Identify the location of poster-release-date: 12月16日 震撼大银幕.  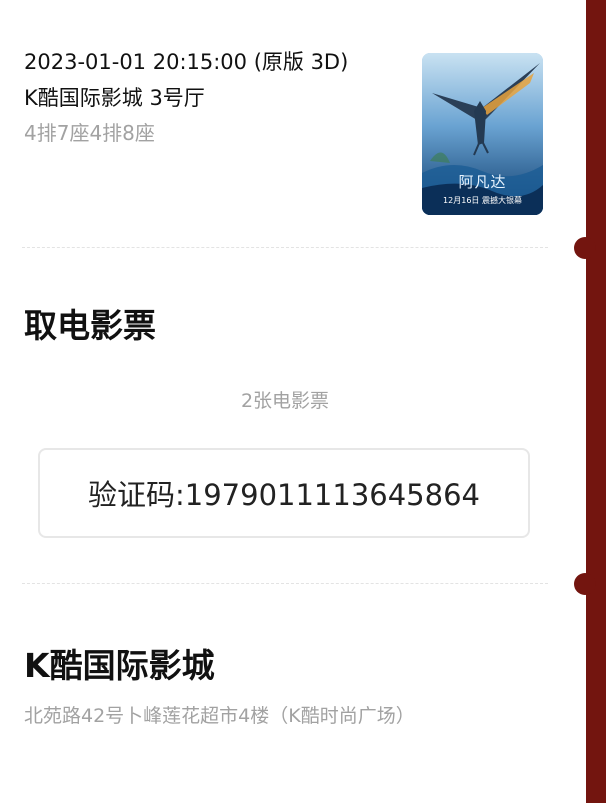
(482, 200).